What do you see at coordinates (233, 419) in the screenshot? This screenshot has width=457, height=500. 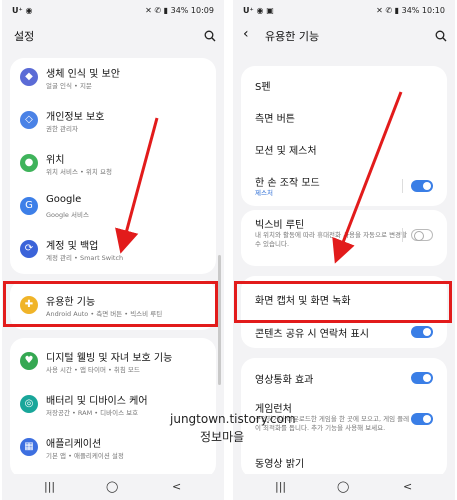 I see `watermark-url: jungtown.tistory.com` at bounding box center [233, 419].